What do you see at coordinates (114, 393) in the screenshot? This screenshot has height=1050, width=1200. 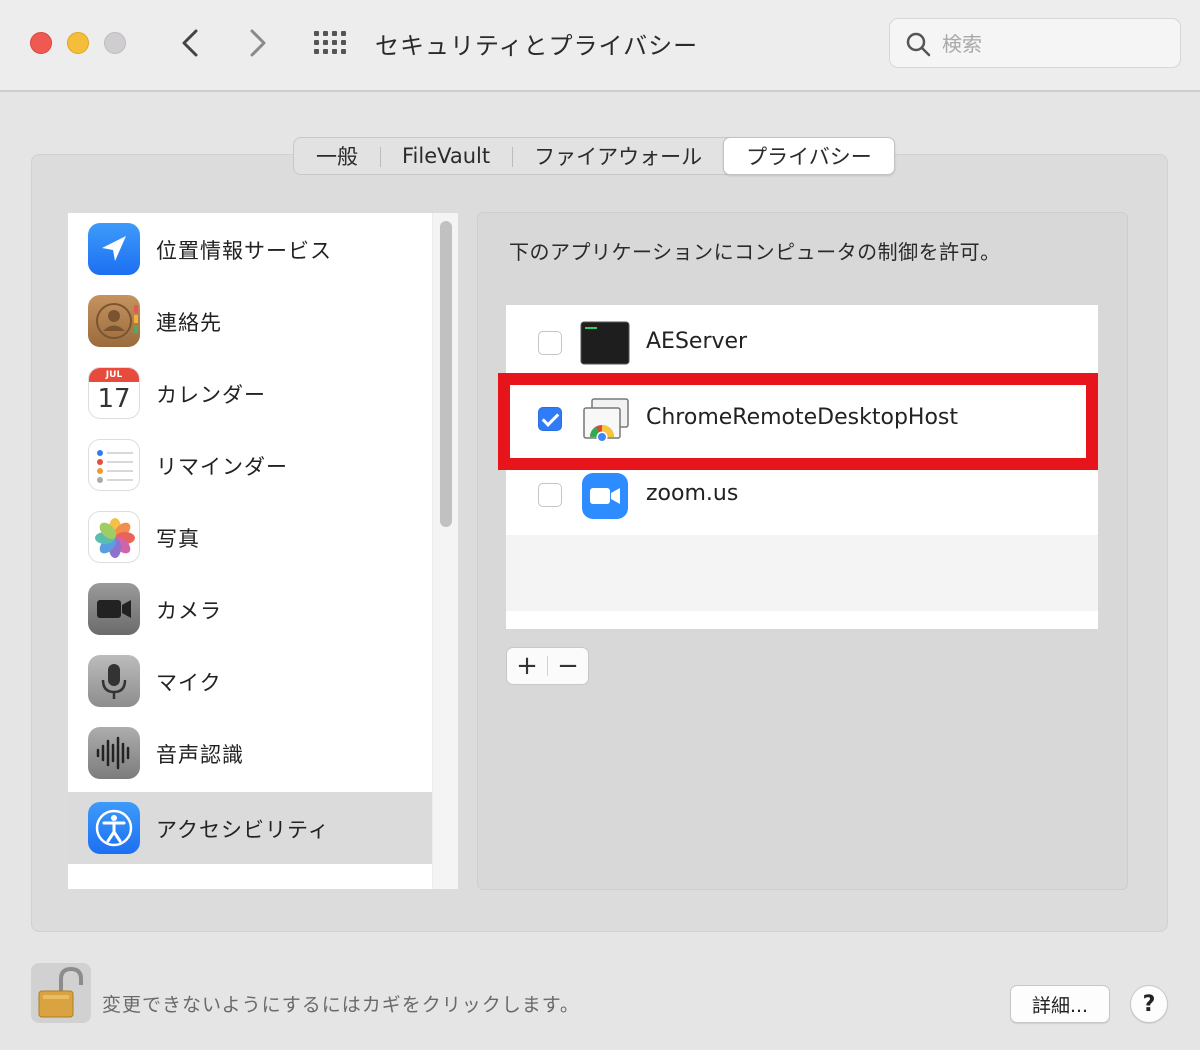 I see `calendar-icon: JUL 17` at bounding box center [114, 393].